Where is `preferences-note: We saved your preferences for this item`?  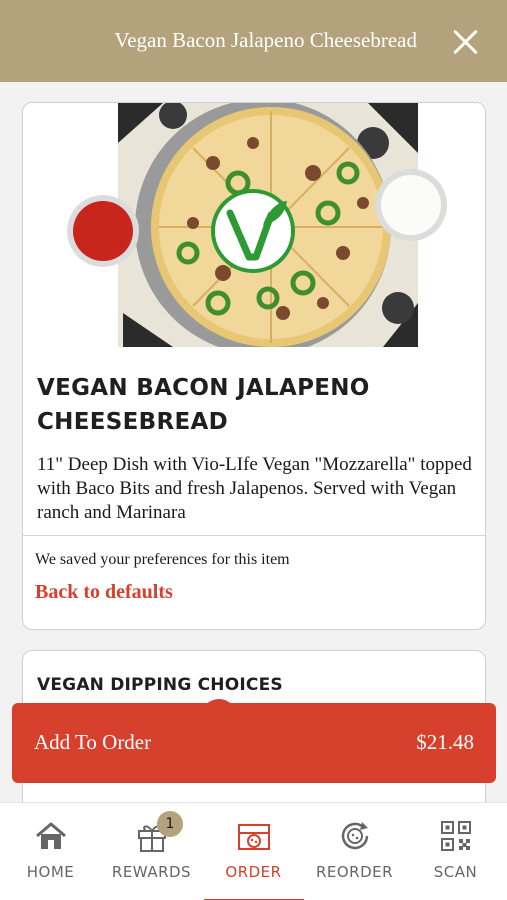 preferences-note: We saved your preferences for this item is located at coordinates (162, 559).